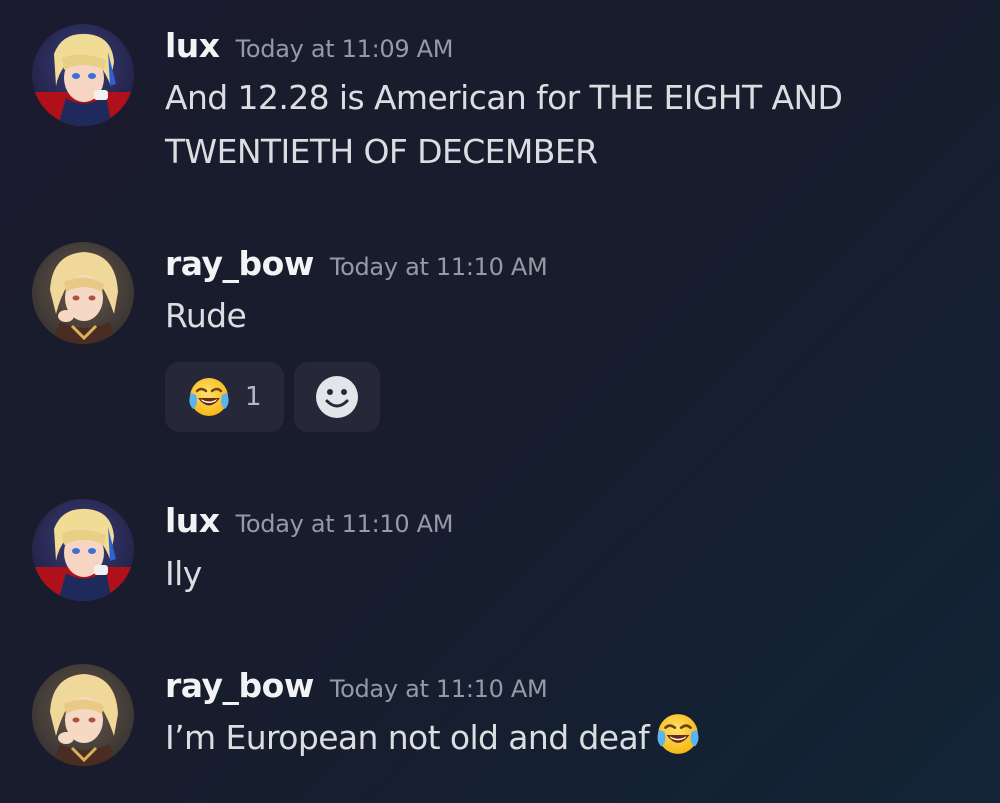  What do you see at coordinates (183, 573) in the screenshot?
I see `message-text: Ily` at bounding box center [183, 573].